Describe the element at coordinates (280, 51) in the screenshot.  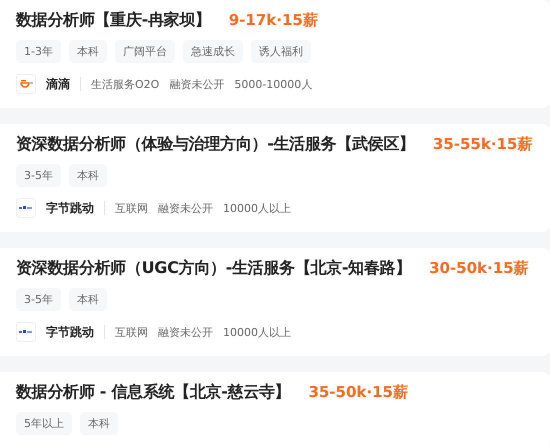
I see `job-tag: 诱人福利` at that location.